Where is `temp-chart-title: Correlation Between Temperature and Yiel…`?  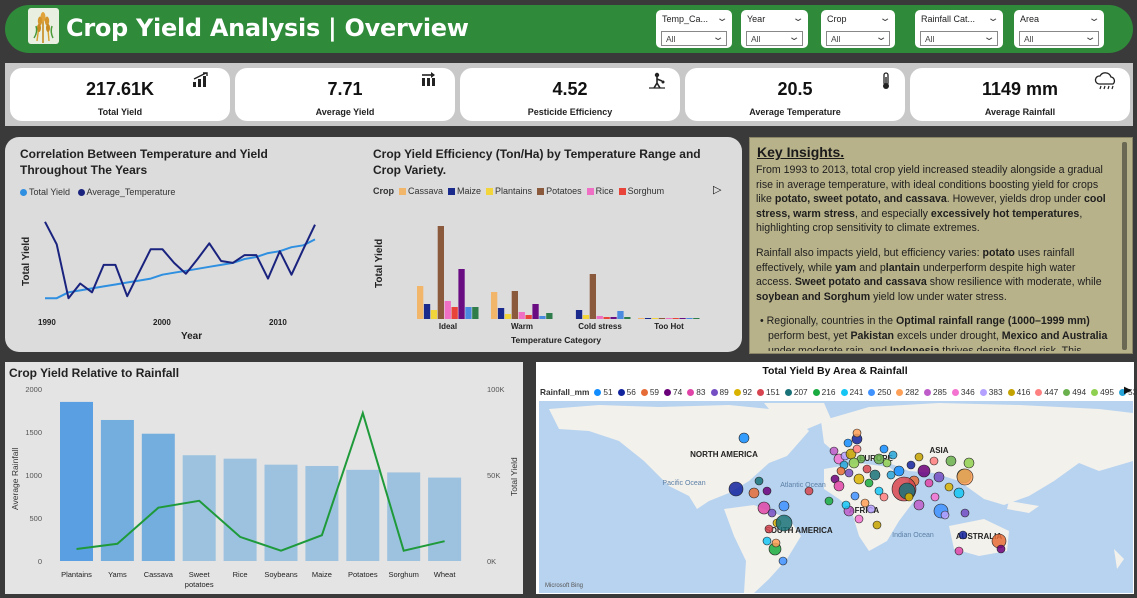 temp-chart-title: Correlation Between Temperature and Yiel… is located at coordinates (144, 162).